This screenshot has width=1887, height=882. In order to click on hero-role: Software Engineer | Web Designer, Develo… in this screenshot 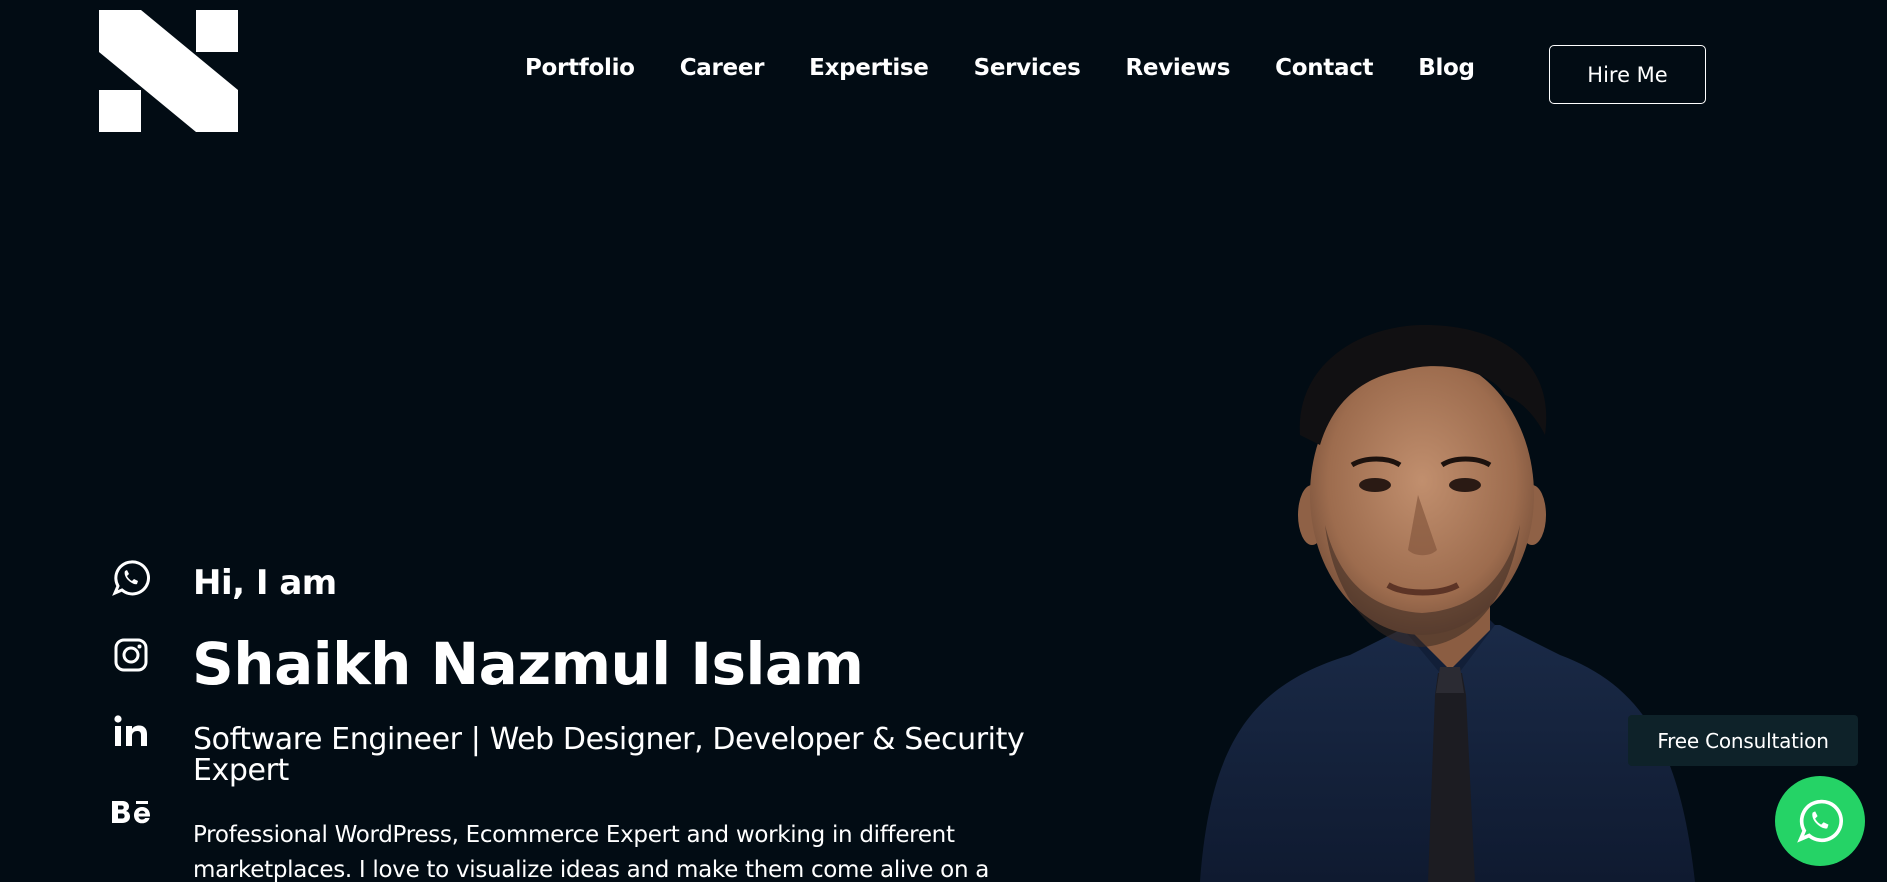, I will do `click(609, 755)`.